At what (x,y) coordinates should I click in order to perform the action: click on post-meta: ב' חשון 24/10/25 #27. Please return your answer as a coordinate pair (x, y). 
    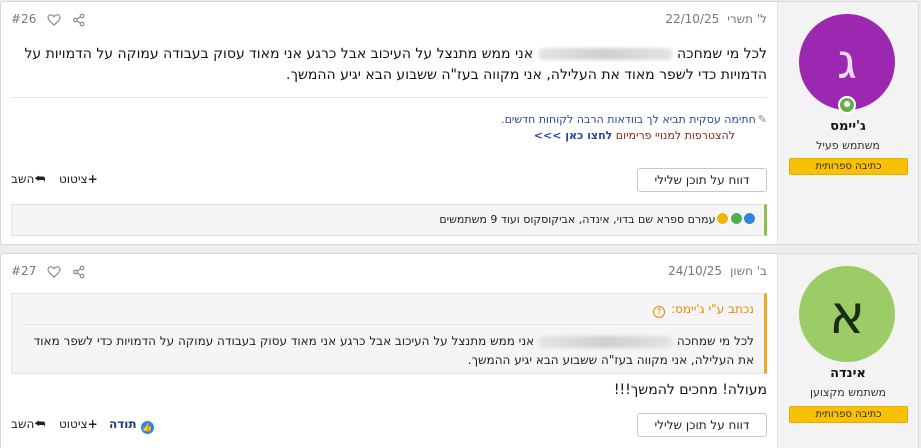
    Looking at the image, I should click on (389, 272).